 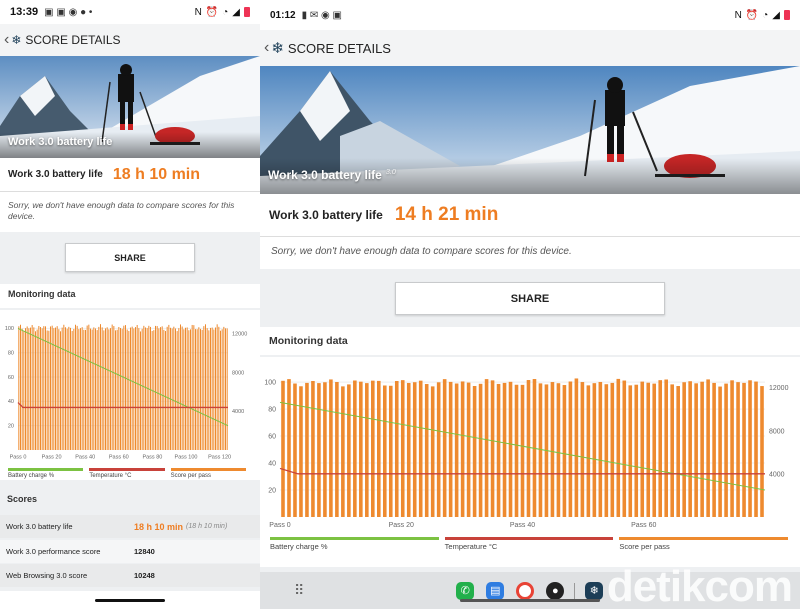 What do you see at coordinates (777, 474) in the screenshot?
I see `y-right-tick: 4000` at bounding box center [777, 474].